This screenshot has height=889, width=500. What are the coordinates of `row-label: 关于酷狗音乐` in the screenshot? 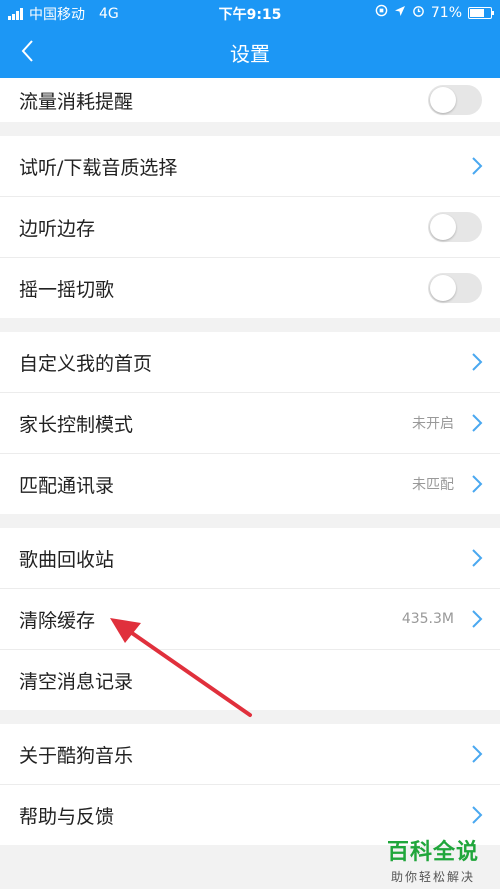 It's located at (76, 755).